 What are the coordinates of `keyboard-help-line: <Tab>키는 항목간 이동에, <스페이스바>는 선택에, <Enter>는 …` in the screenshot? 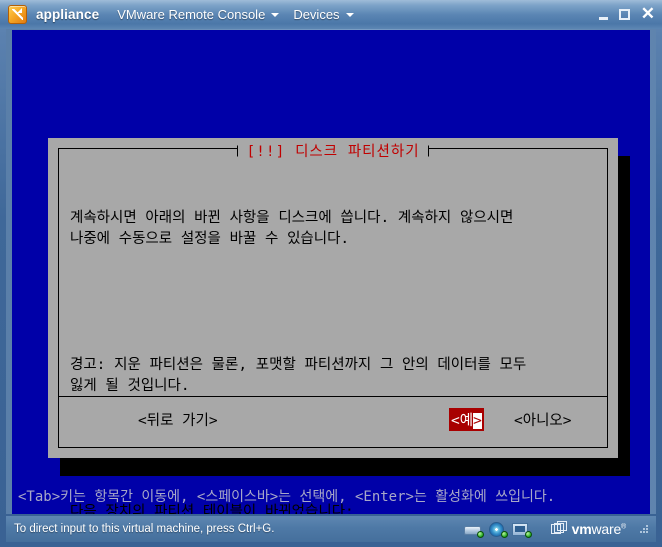 It's located at (287, 497).